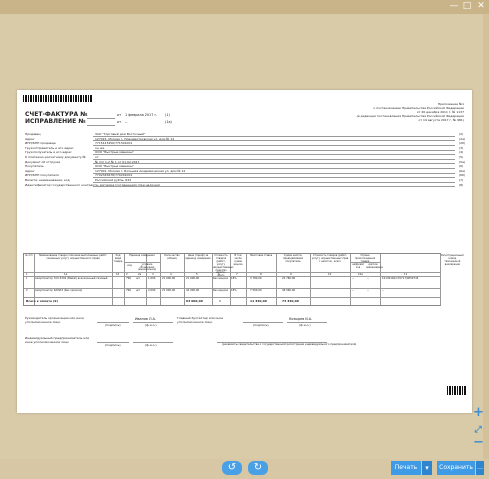  What do you see at coordinates (29, 255) in the screenshot?
I see `table-header-cell: № п/п` at bounding box center [29, 255].